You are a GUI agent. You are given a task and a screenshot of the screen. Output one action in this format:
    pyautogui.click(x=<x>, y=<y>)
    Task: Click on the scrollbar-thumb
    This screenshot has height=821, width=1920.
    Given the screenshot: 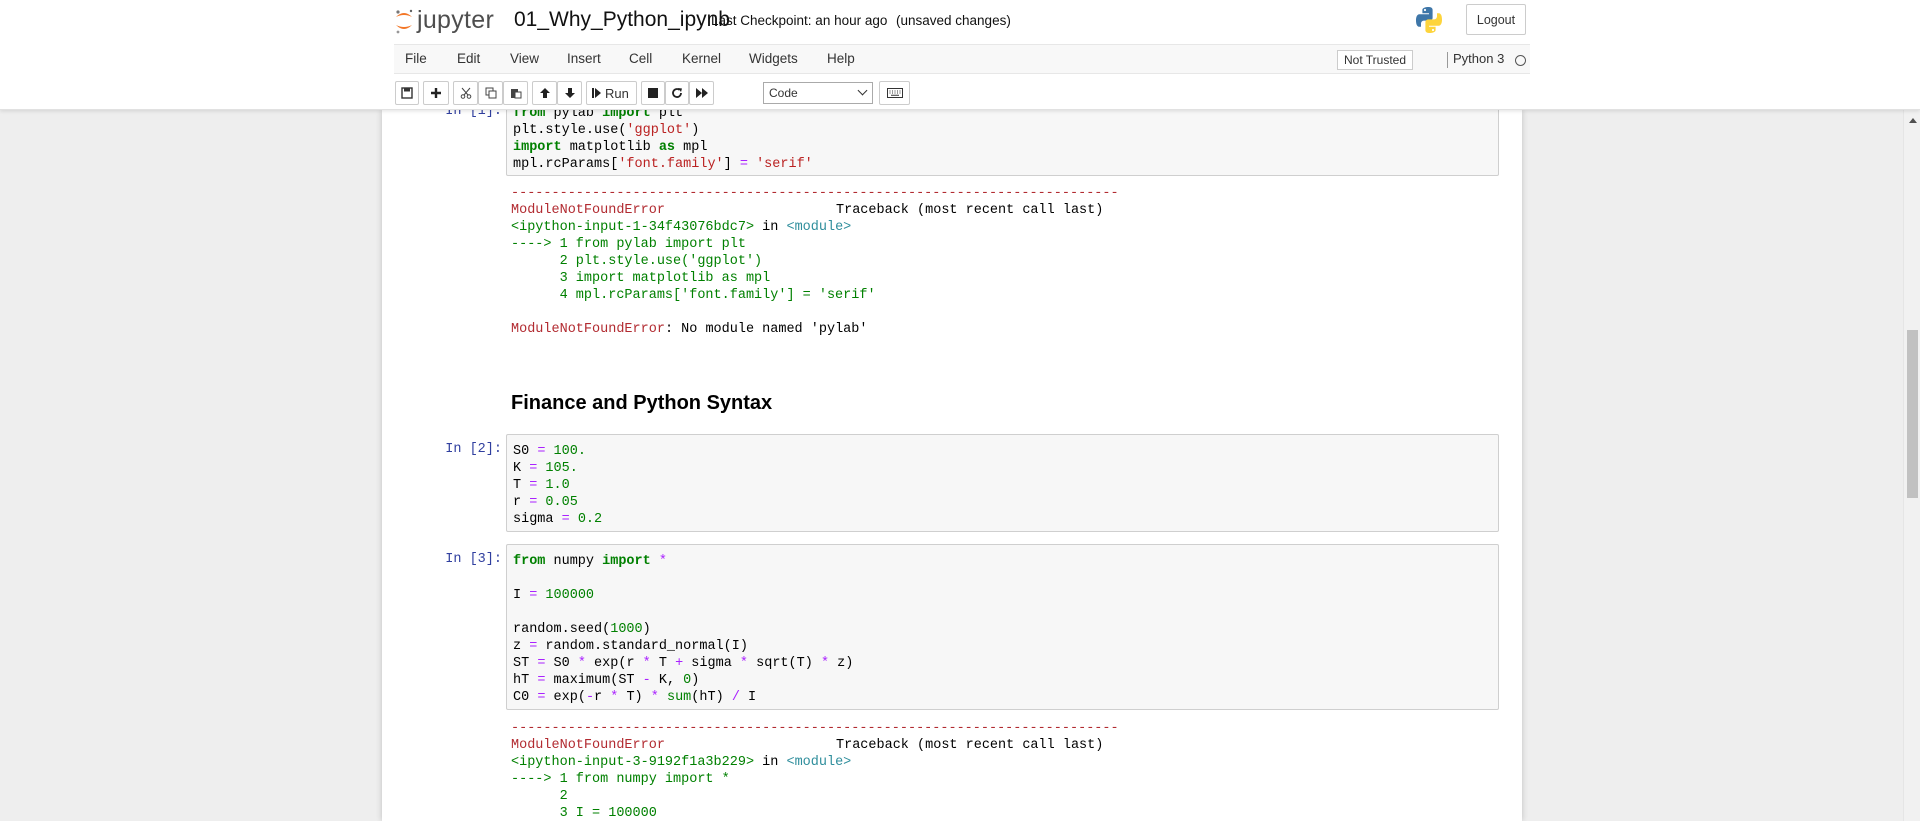 What is the action you would take?
    pyautogui.click(x=1912, y=414)
    